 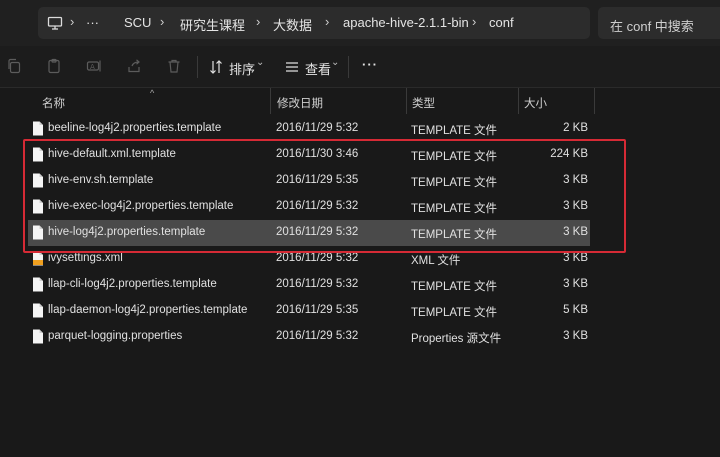 I want to click on breadcrumb-more: ···, so click(x=92, y=22).